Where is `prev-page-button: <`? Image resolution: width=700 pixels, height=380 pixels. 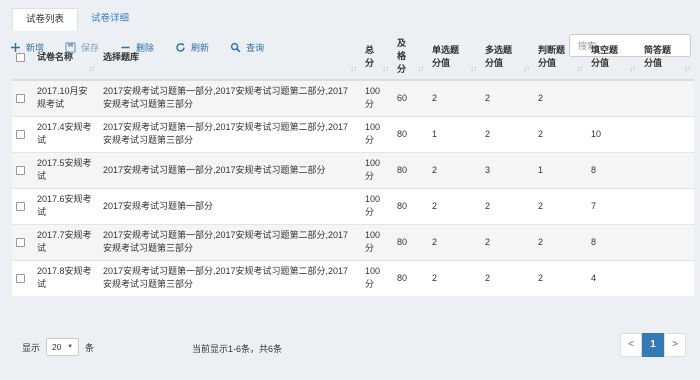 prev-page-button: < is located at coordinates (631, 345).